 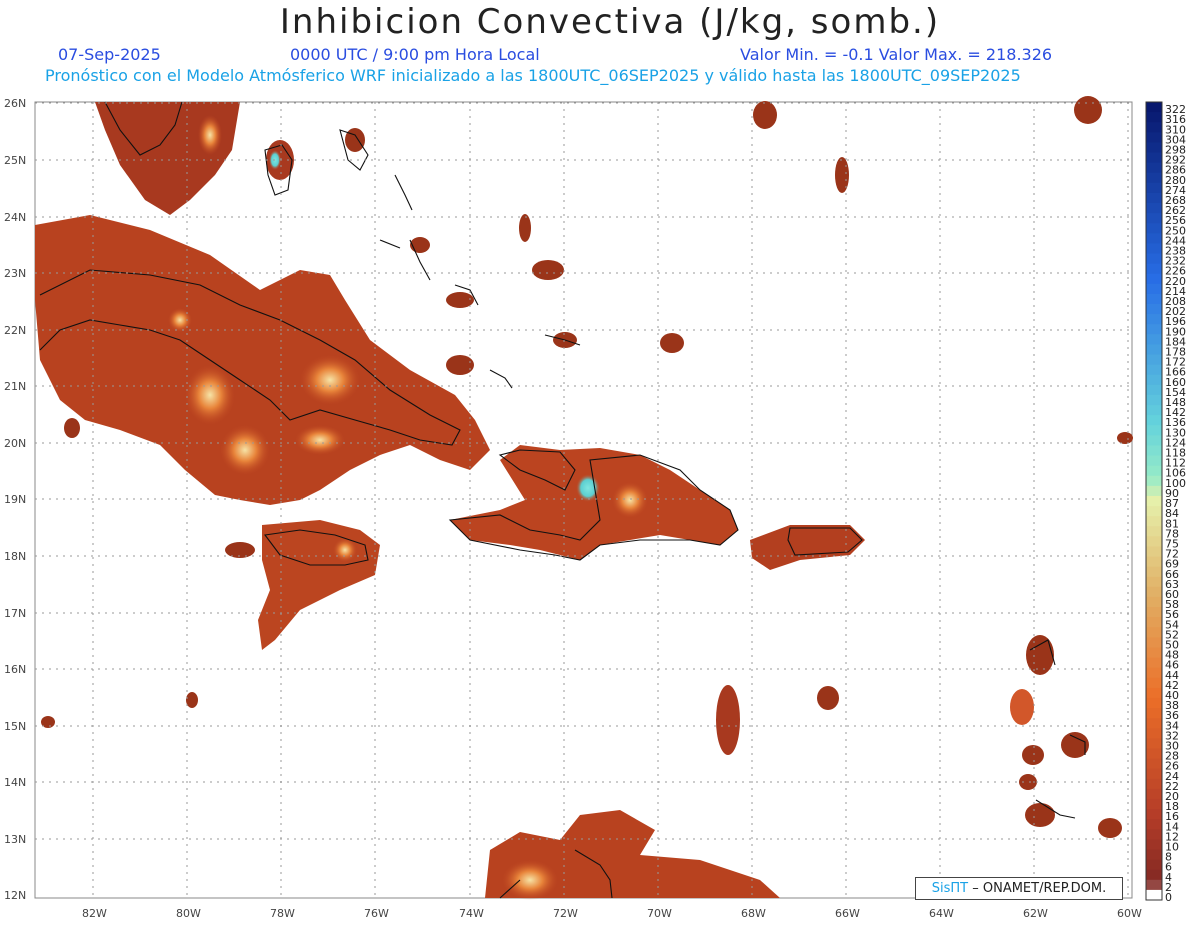 I want to click on lat-label: 26N, so click(x=15, y=103).